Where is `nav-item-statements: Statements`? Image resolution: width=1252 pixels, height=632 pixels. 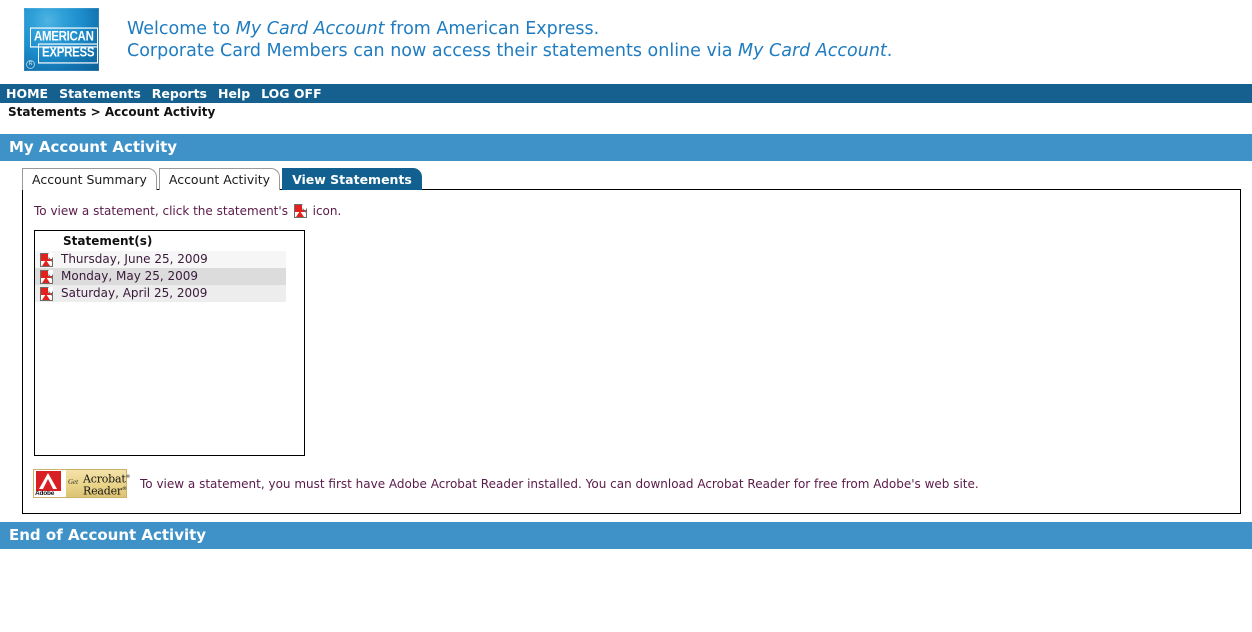
nav-item-statements: Statements is located at coordinates (100, 93).